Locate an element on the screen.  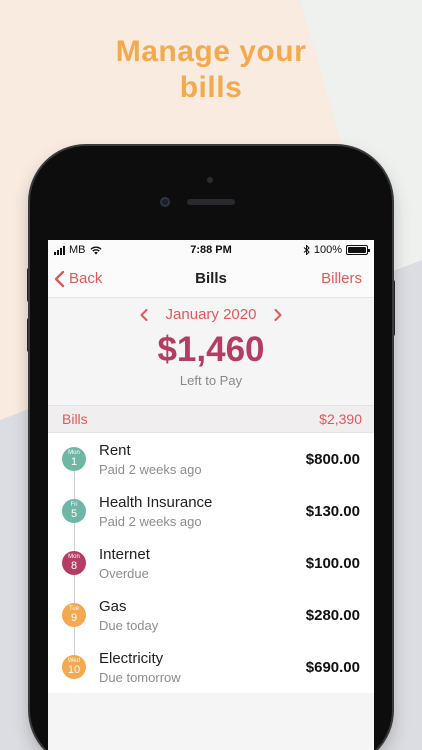
previous-month-button is located at coordinates (144, 315).